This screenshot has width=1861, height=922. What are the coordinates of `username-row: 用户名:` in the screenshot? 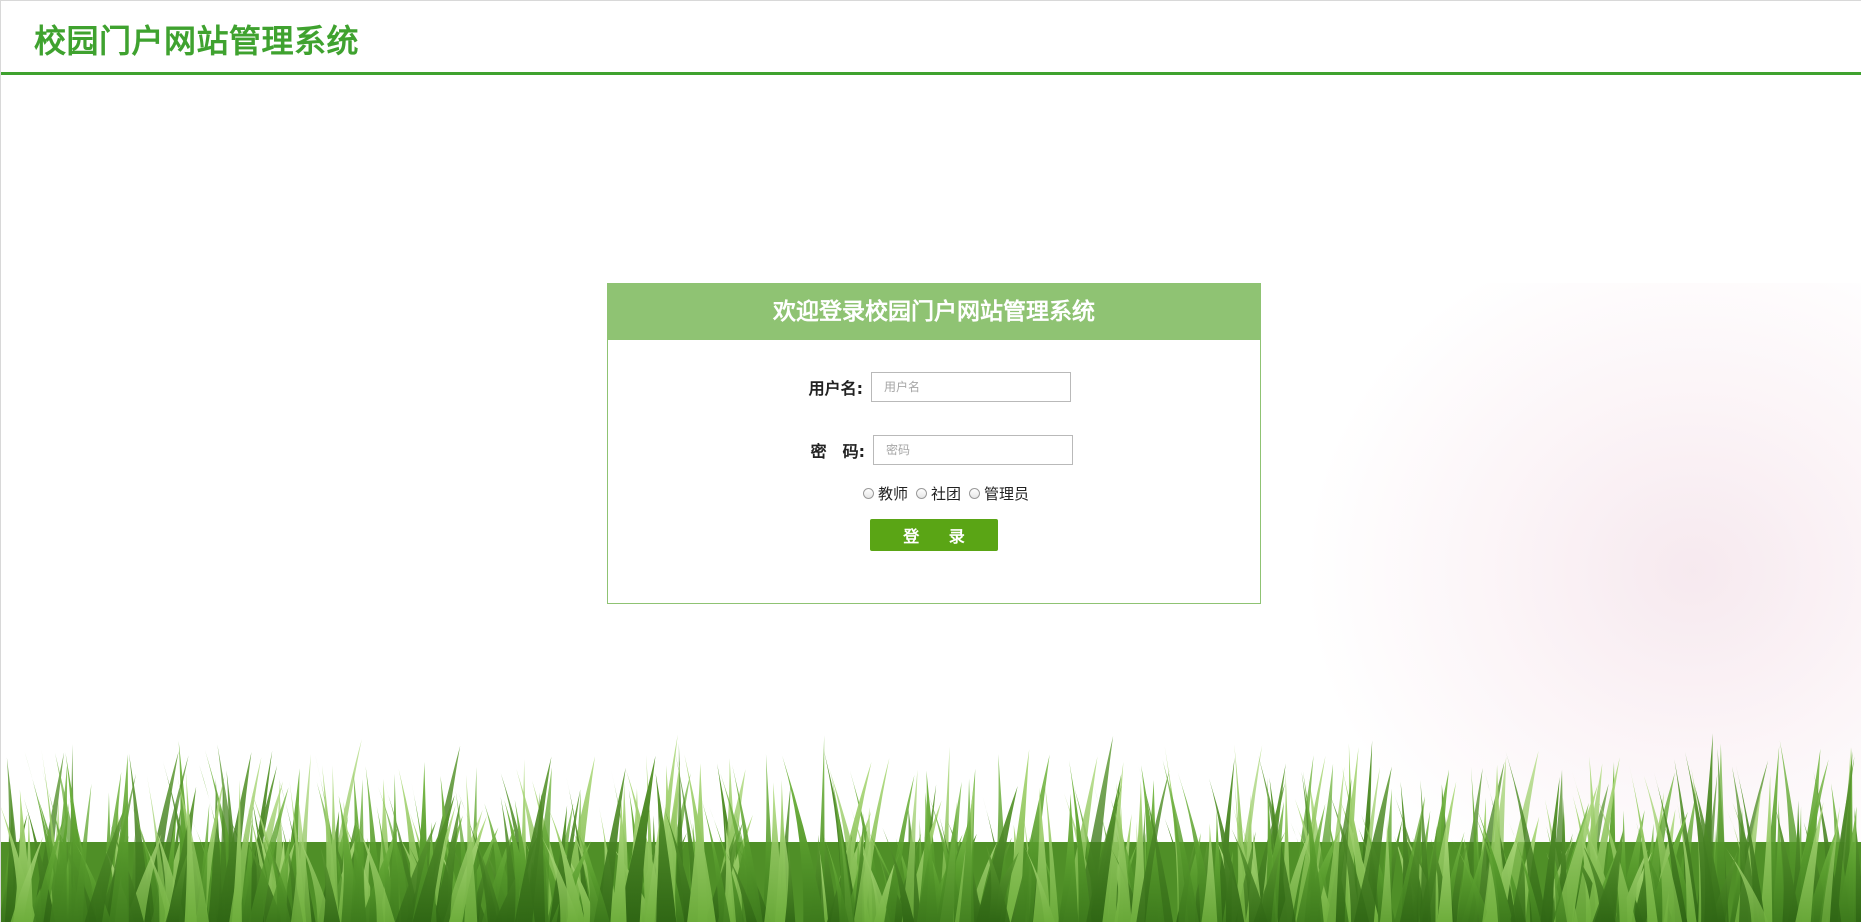 It's located at (936, 387).